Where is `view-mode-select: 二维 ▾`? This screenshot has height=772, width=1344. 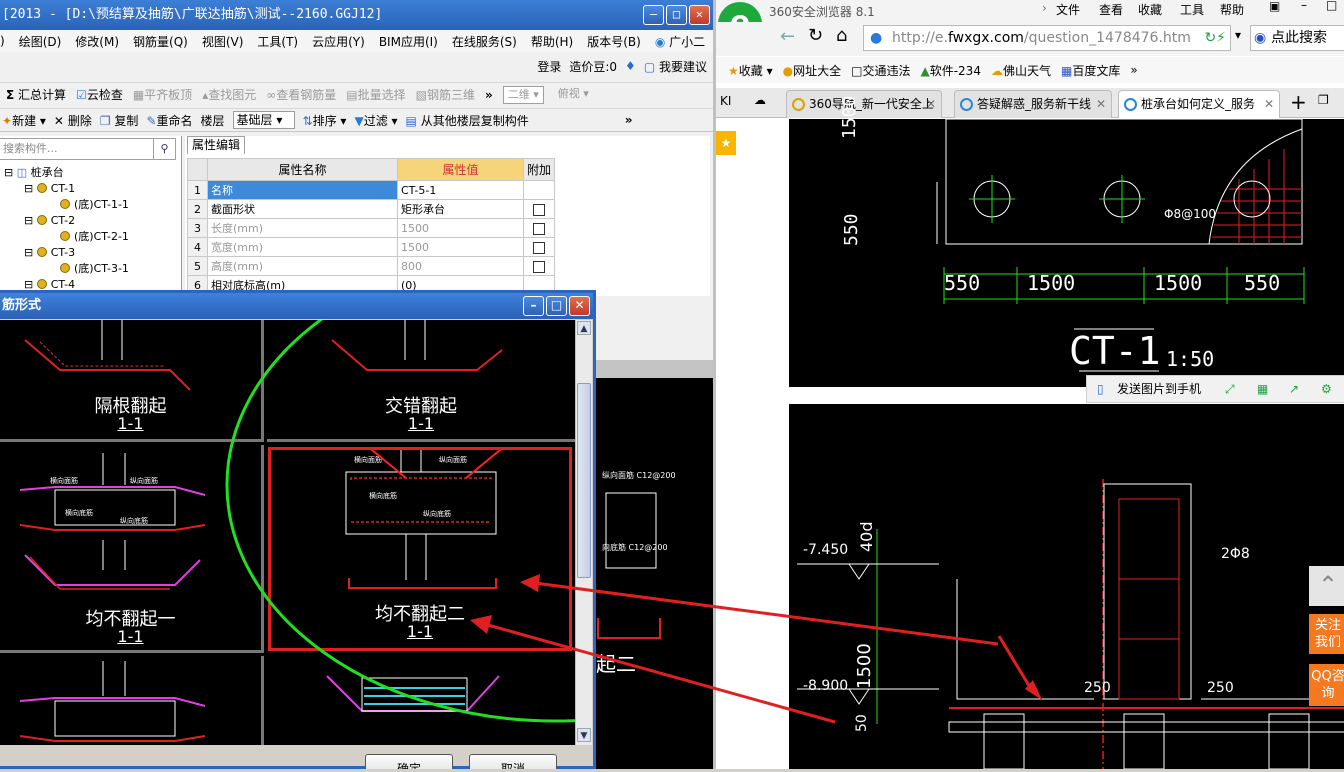 view-mode-select: 二维 ▾ is located at coordinates (523, 94).